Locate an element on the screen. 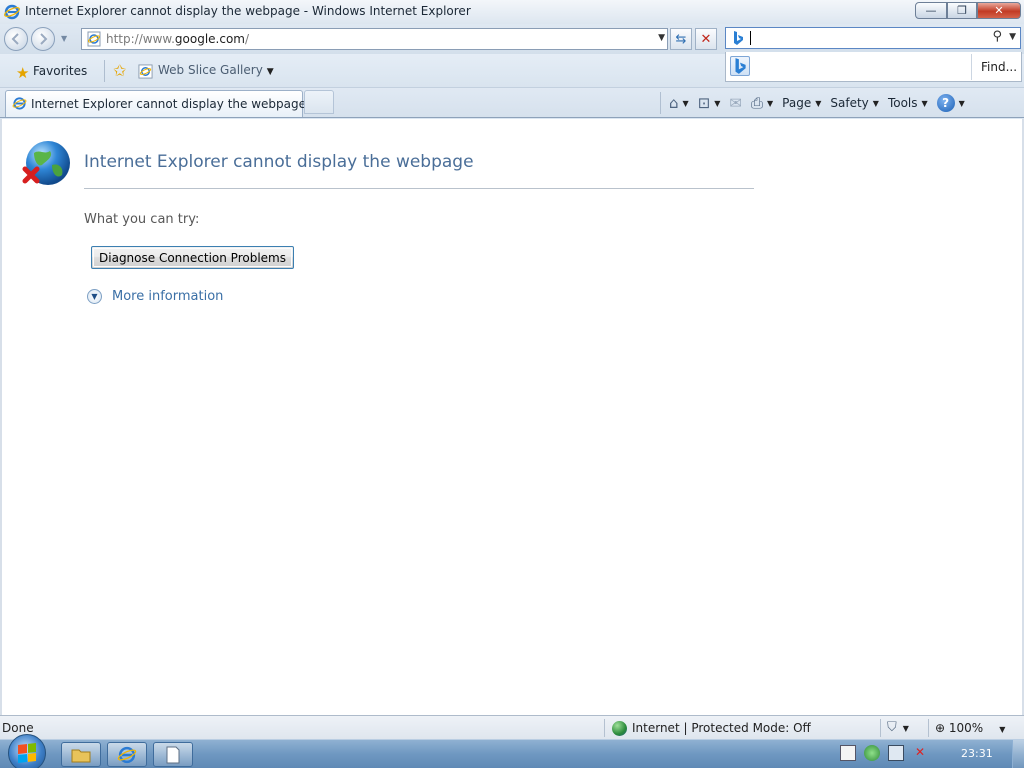 This screenshot has height=768, width=1024. feeds-button: ⊡ ▼ is located at coordinates (709, 103).